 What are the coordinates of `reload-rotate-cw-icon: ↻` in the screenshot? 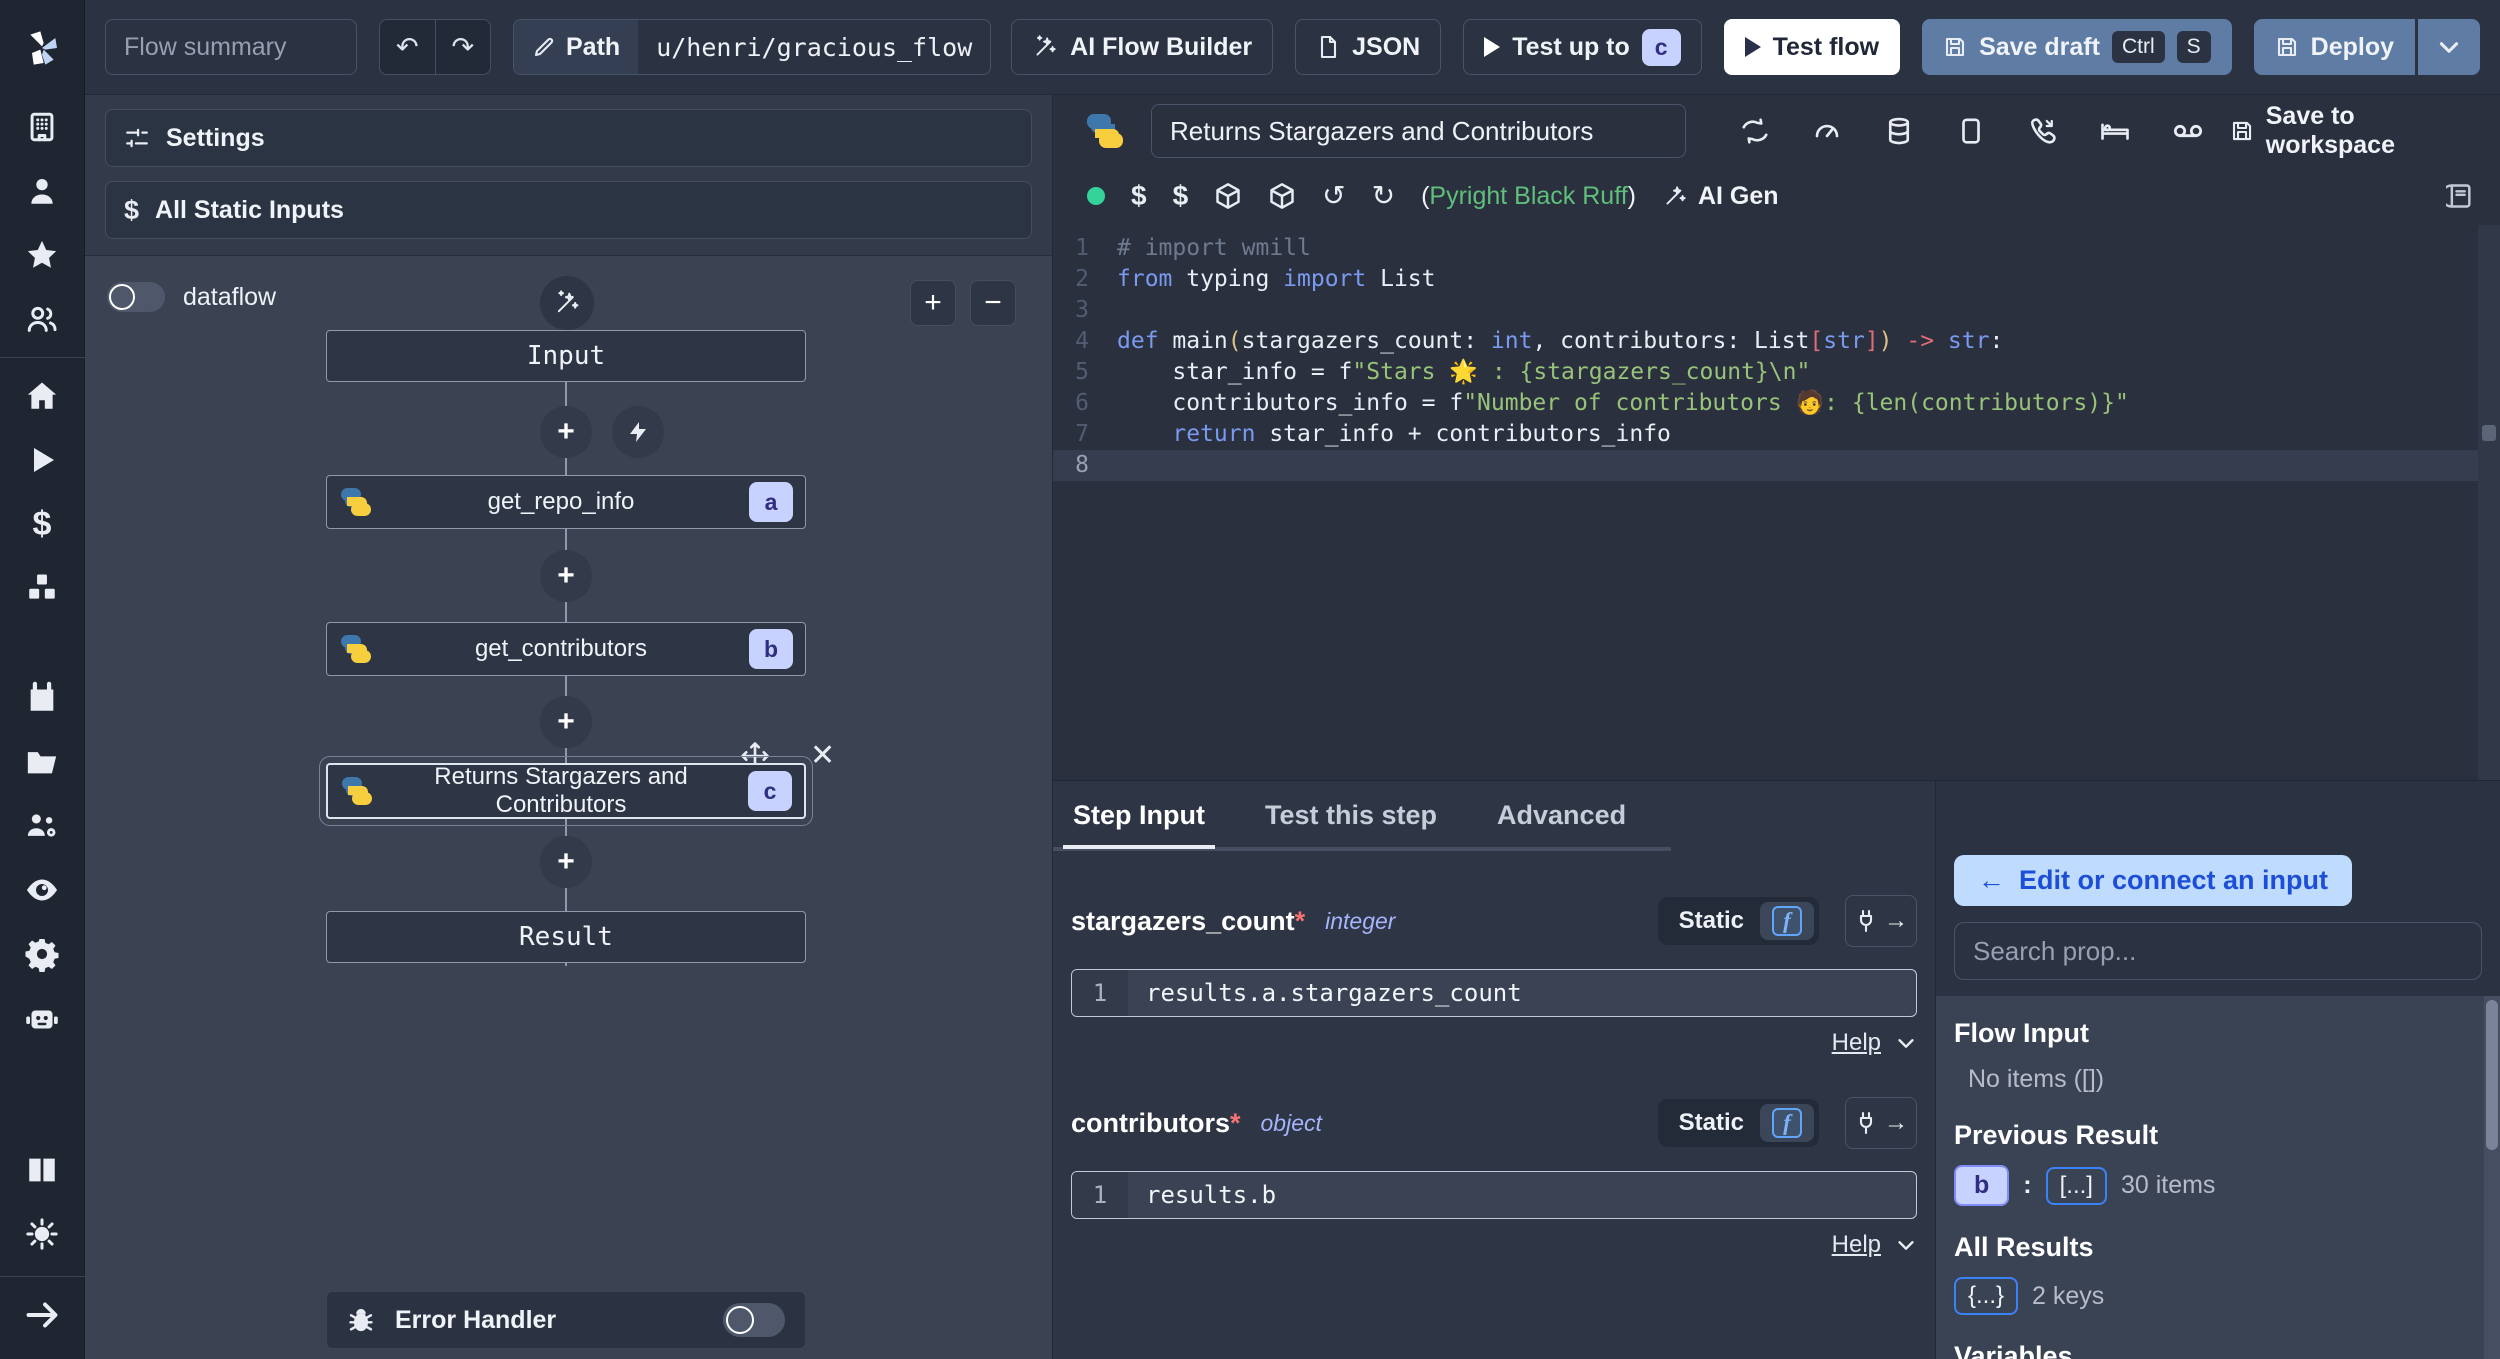 It's located at (1383, 196).